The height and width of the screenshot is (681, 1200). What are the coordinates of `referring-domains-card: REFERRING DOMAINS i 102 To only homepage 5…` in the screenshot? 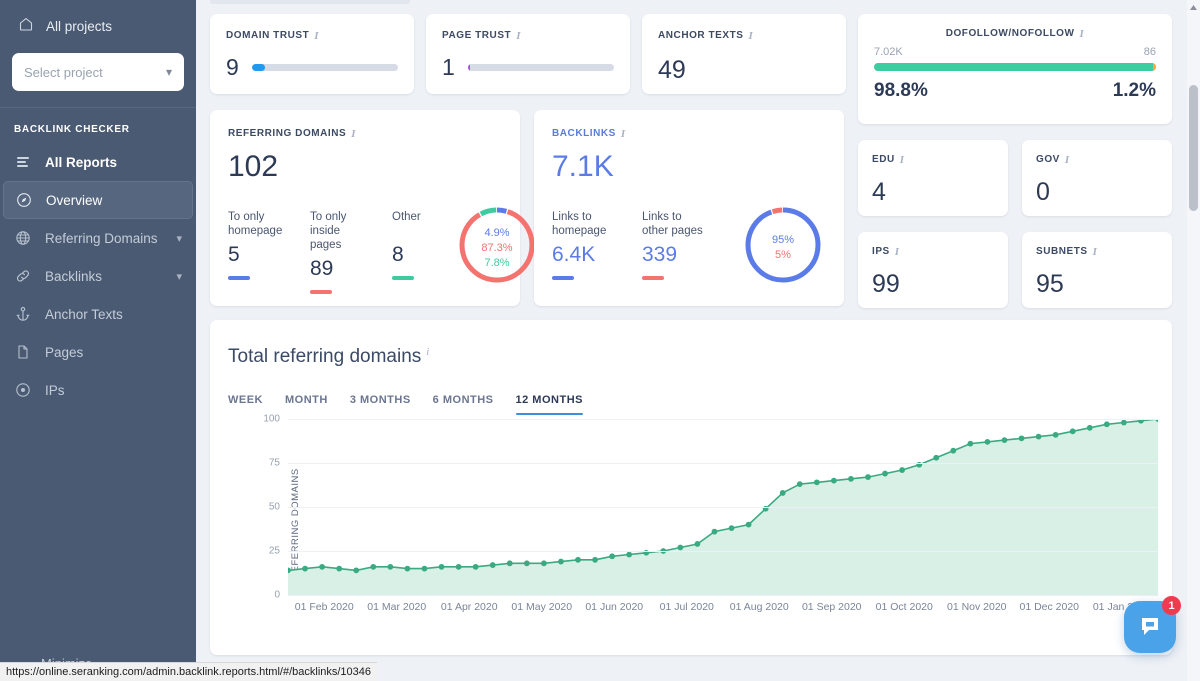 It's located at (372, 208).